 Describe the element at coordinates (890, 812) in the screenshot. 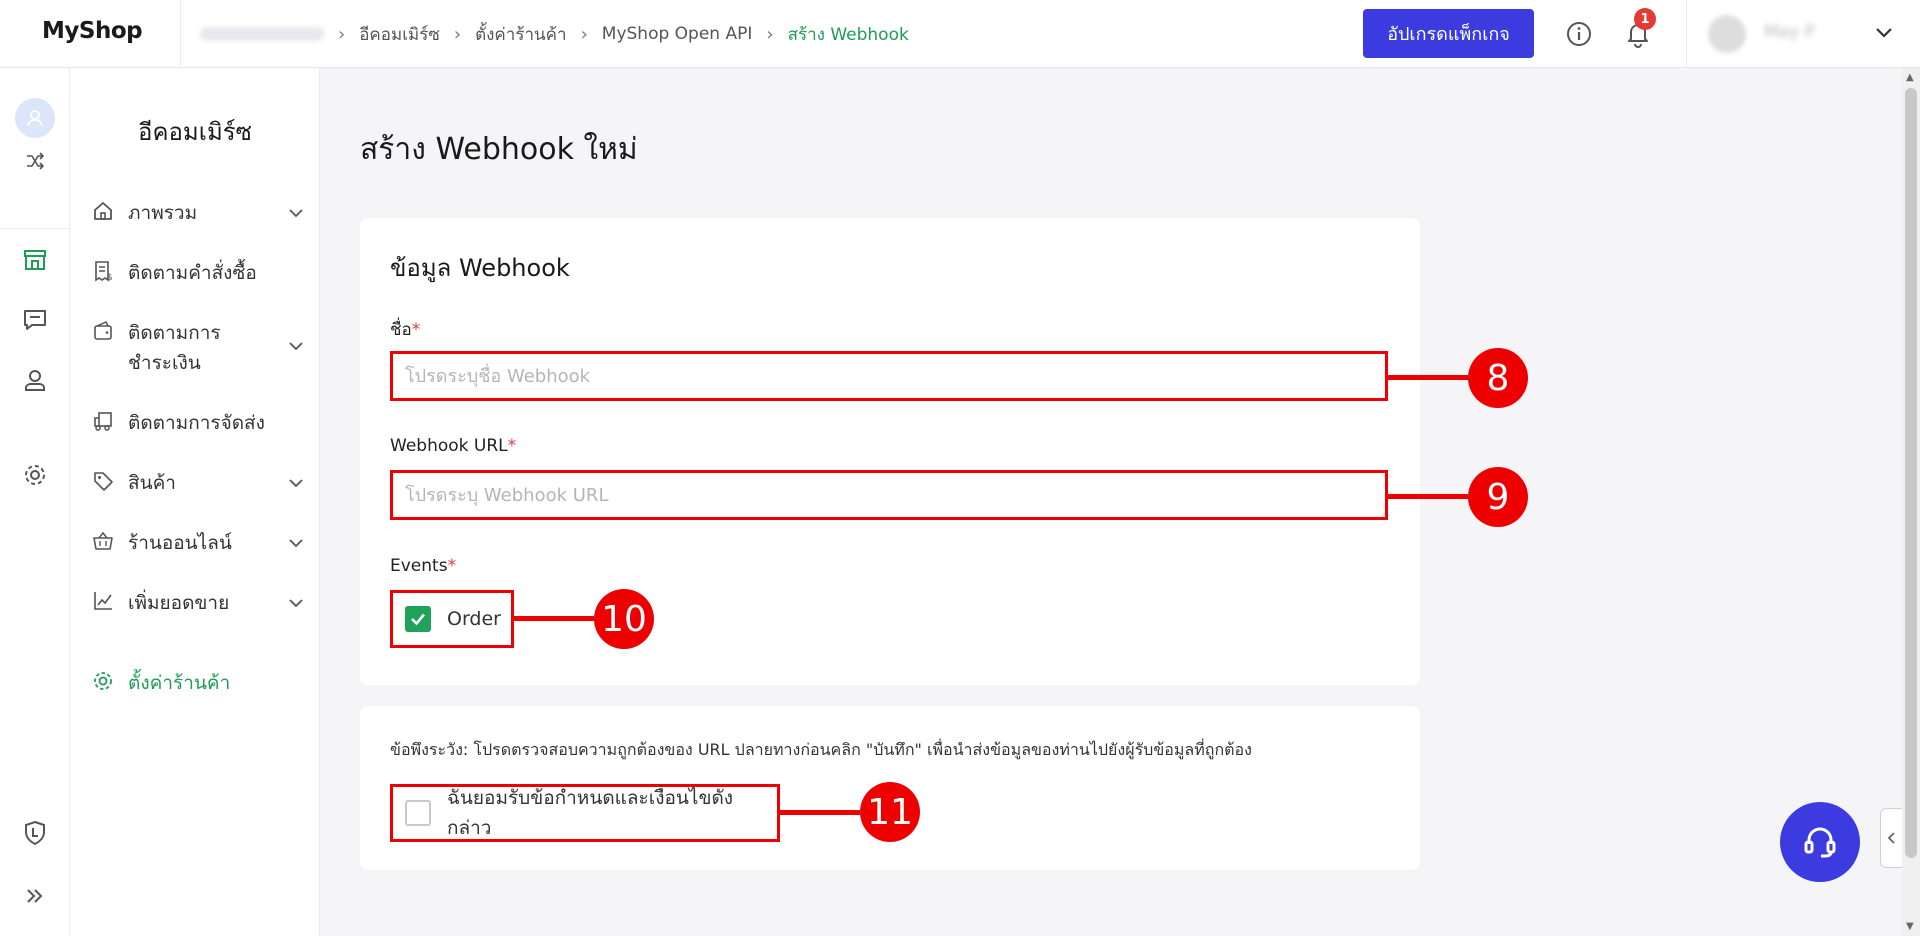

I see `callout-11: 11` at that location.